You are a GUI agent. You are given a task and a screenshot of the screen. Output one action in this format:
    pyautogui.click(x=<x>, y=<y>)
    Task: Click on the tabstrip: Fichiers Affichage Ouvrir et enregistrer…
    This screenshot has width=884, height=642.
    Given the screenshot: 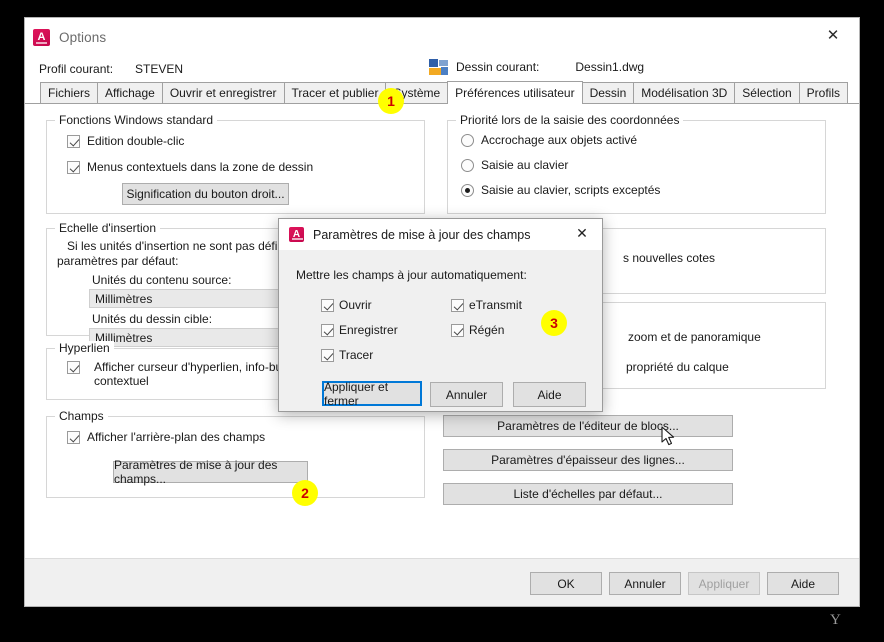 What is the action you would take?
    pyautogui.click(x=442, y=92)
    